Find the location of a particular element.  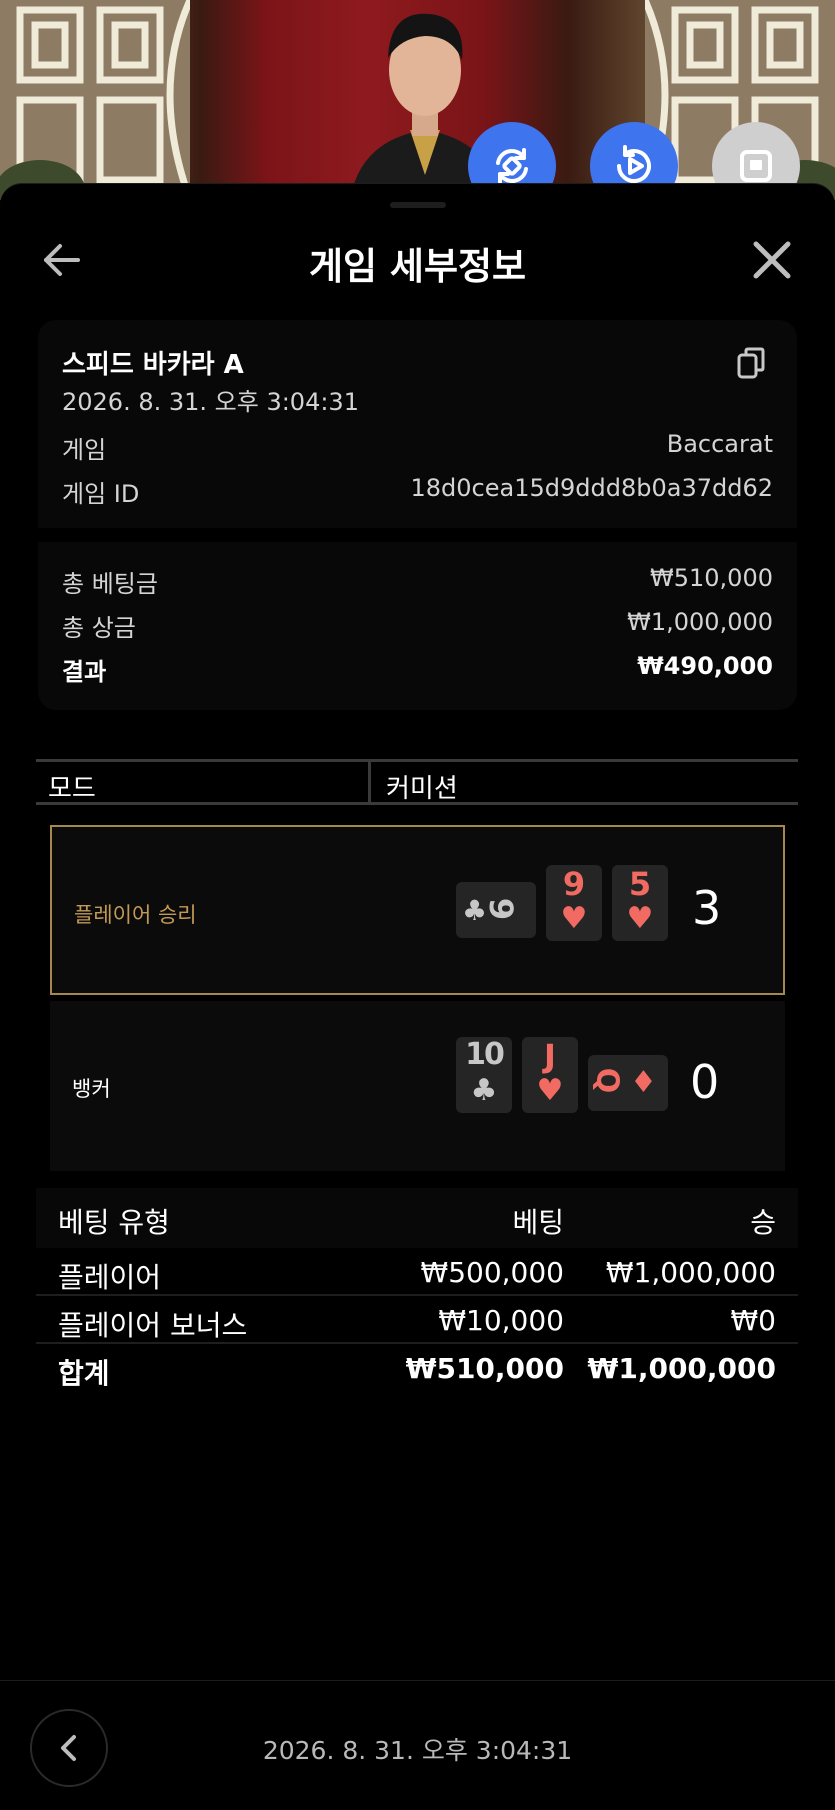

banker-card-2: J ♥ is located at coordinates (550, 1075).